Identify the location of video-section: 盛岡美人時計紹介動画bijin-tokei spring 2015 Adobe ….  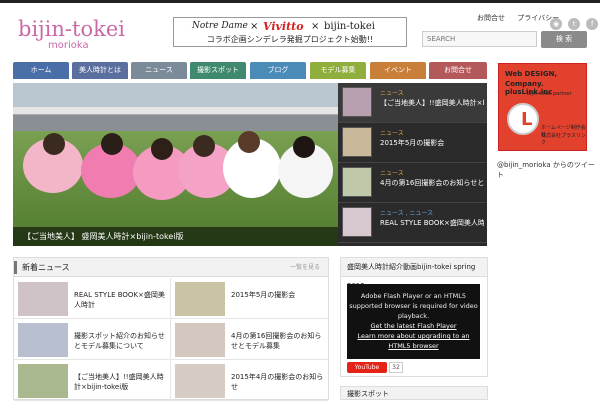
(414, 317).